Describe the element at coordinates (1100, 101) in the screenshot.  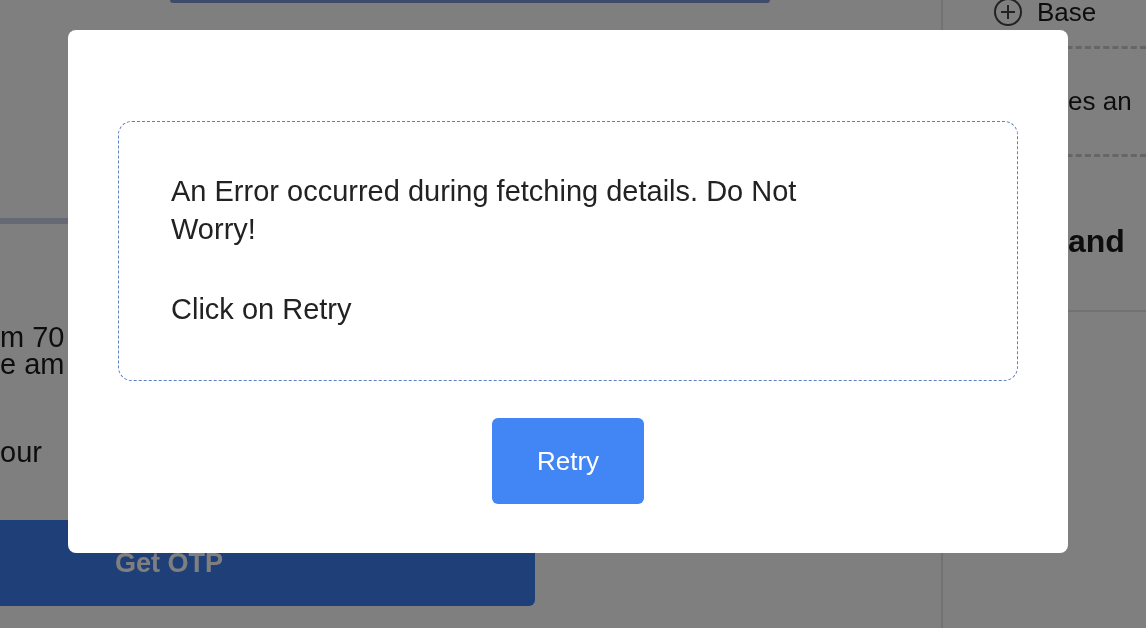
I see `sidebar-item: es an` at that location.